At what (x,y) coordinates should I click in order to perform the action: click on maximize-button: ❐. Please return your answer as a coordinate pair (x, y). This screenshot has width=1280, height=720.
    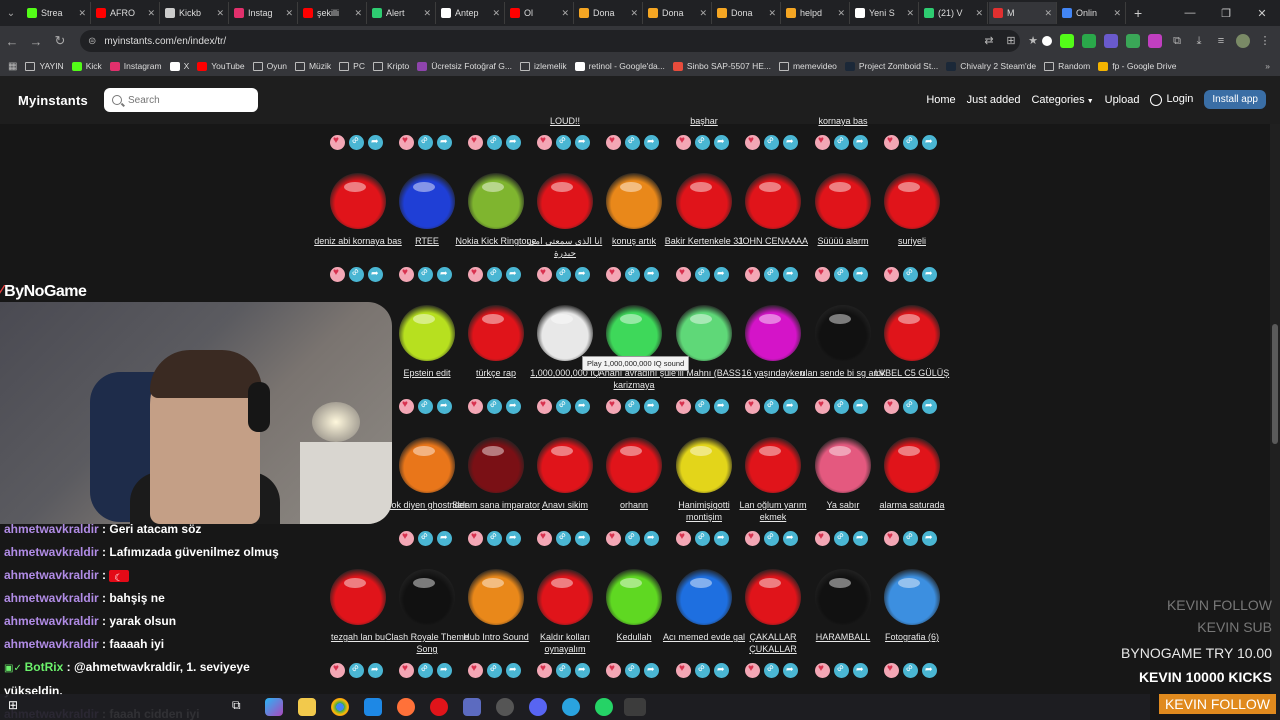
    Looking at the image, I should click on (1226, 13).